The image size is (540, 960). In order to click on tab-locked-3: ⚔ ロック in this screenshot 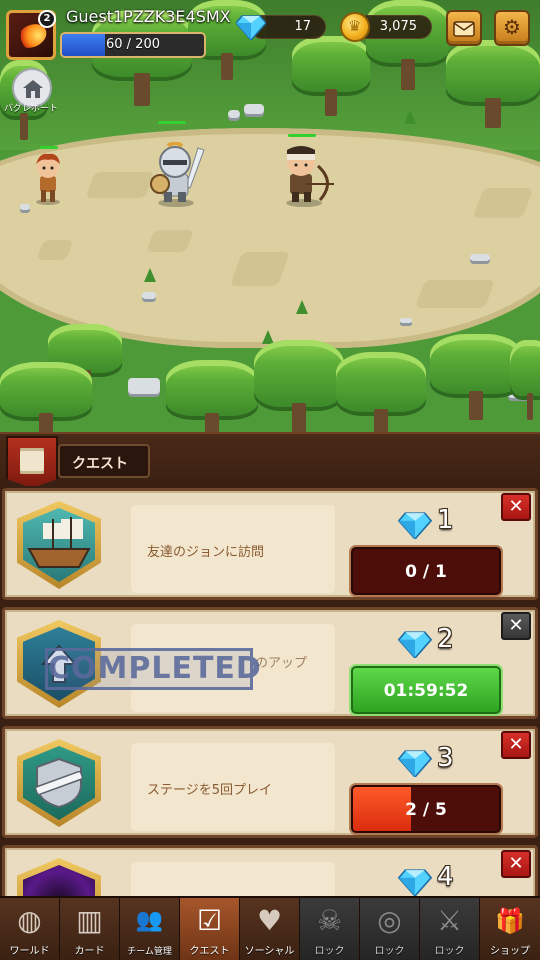, I will do `click(450, 929)`.